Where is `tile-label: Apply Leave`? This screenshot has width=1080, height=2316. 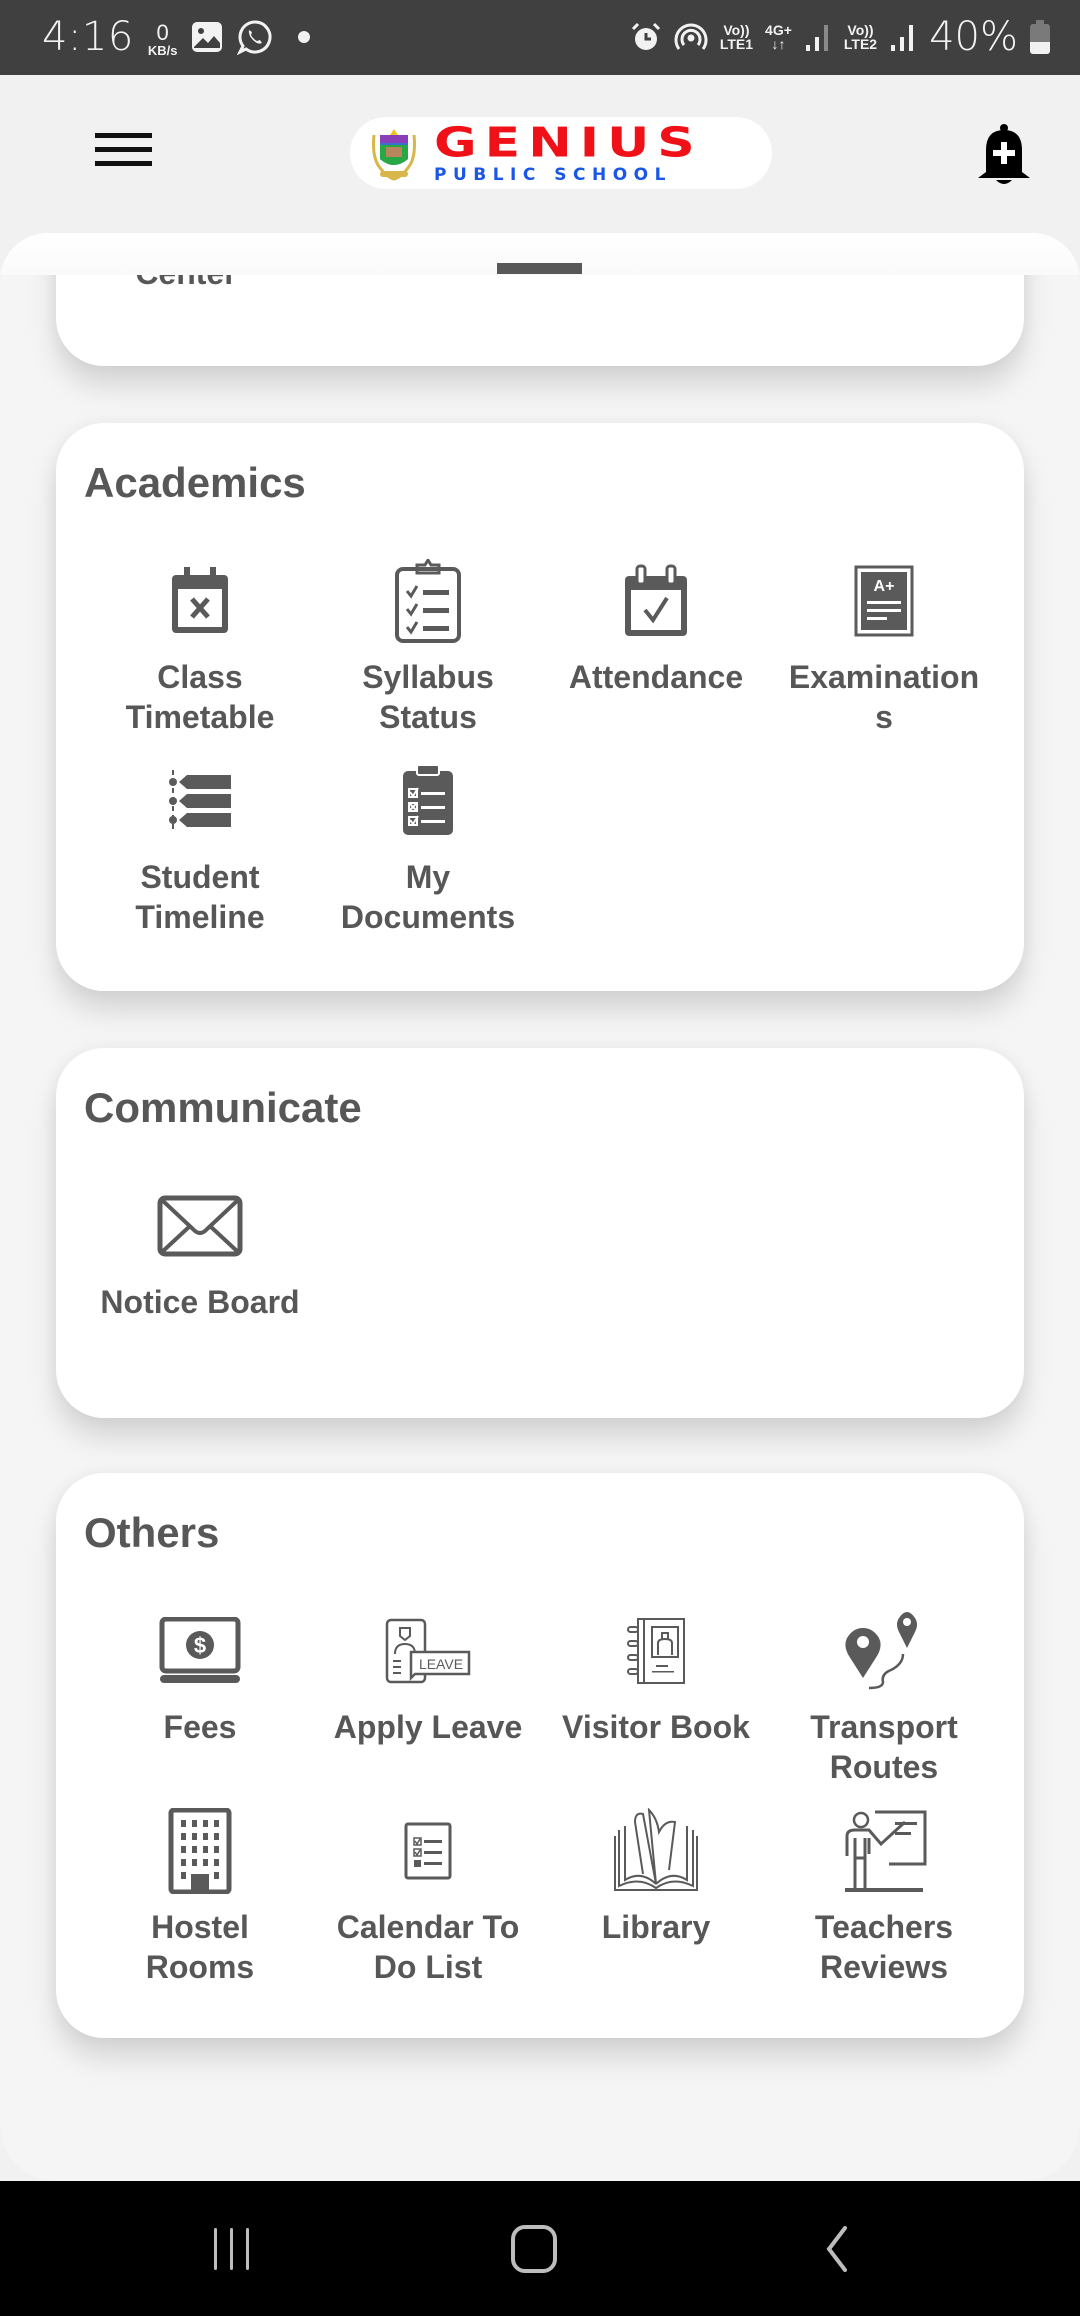 tile-label: Apply Leave is located at coordinates (428, 1727).